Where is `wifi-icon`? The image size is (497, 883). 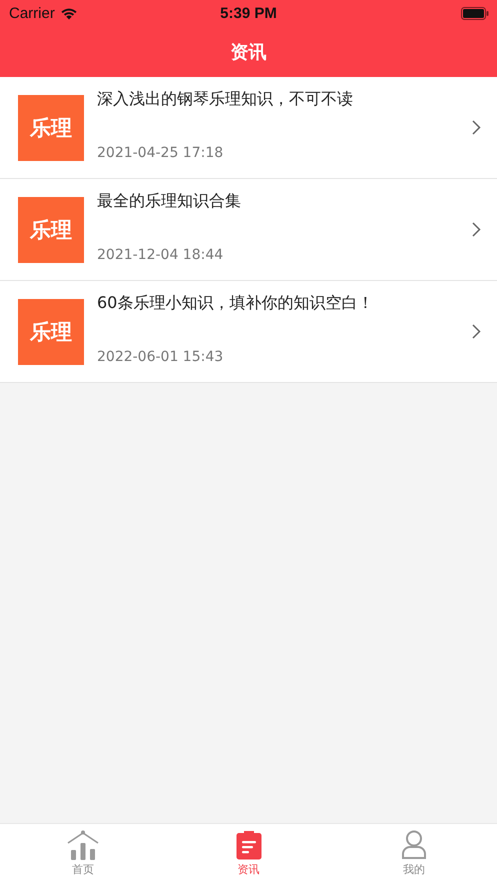 wifi-icon is located at coordinates (69, 13).